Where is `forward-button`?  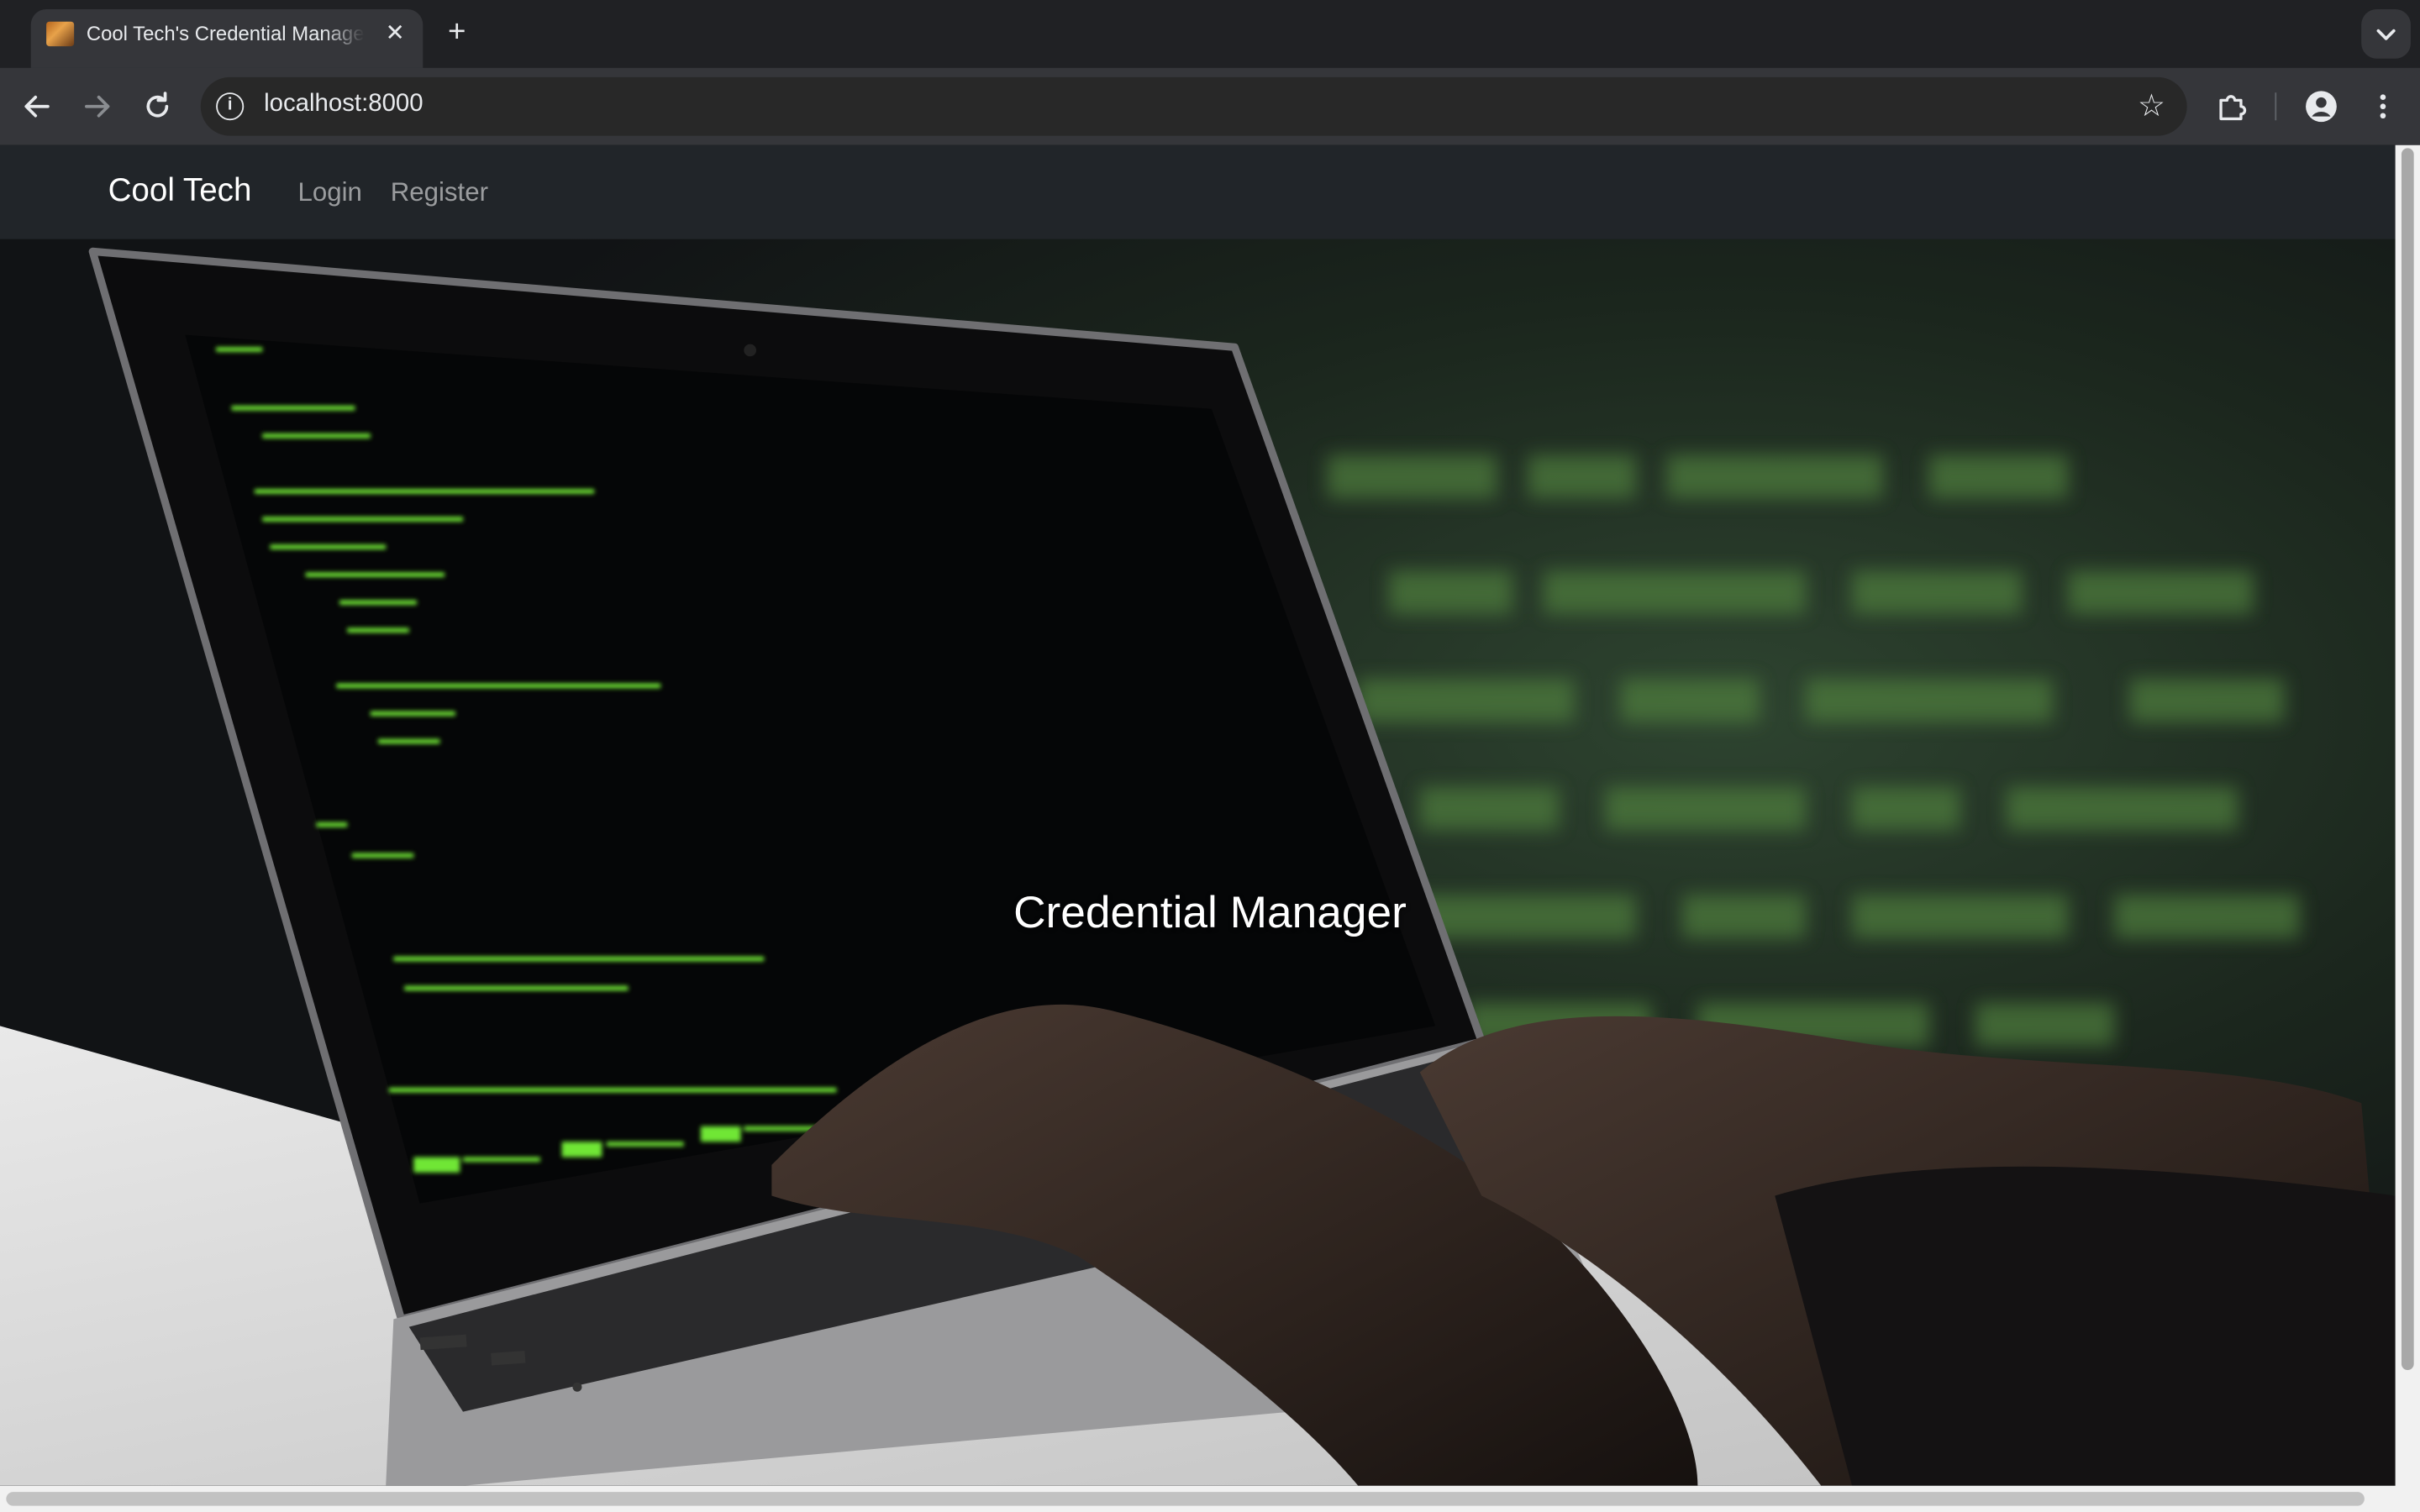 forward-button is located at coordinates (97, 106).